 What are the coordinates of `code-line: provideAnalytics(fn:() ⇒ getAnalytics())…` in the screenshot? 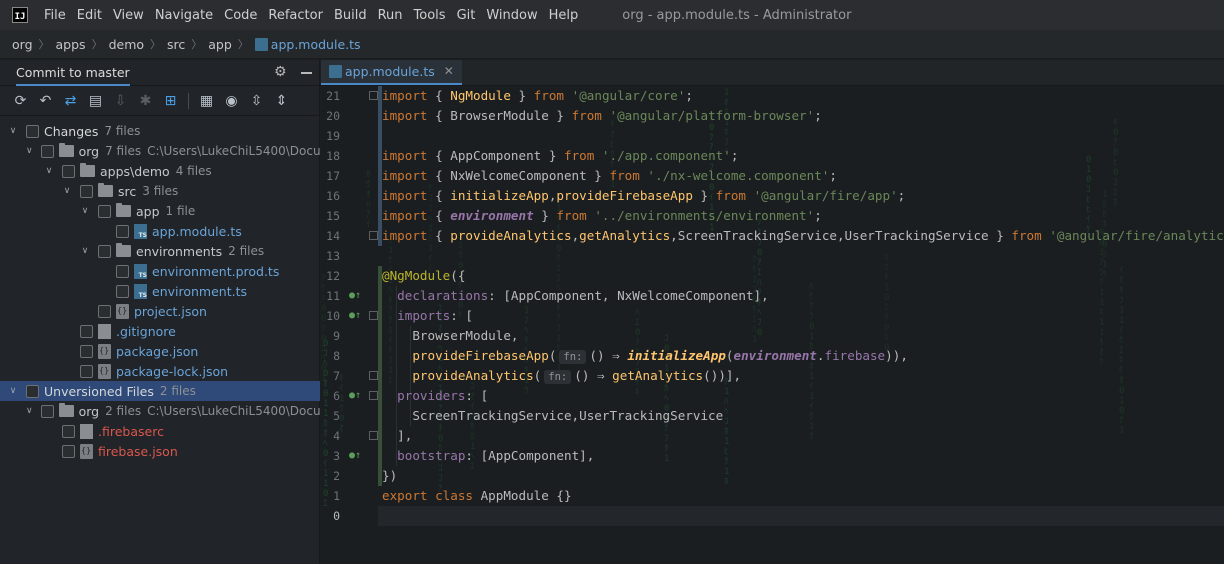 It's located at (561, 376).